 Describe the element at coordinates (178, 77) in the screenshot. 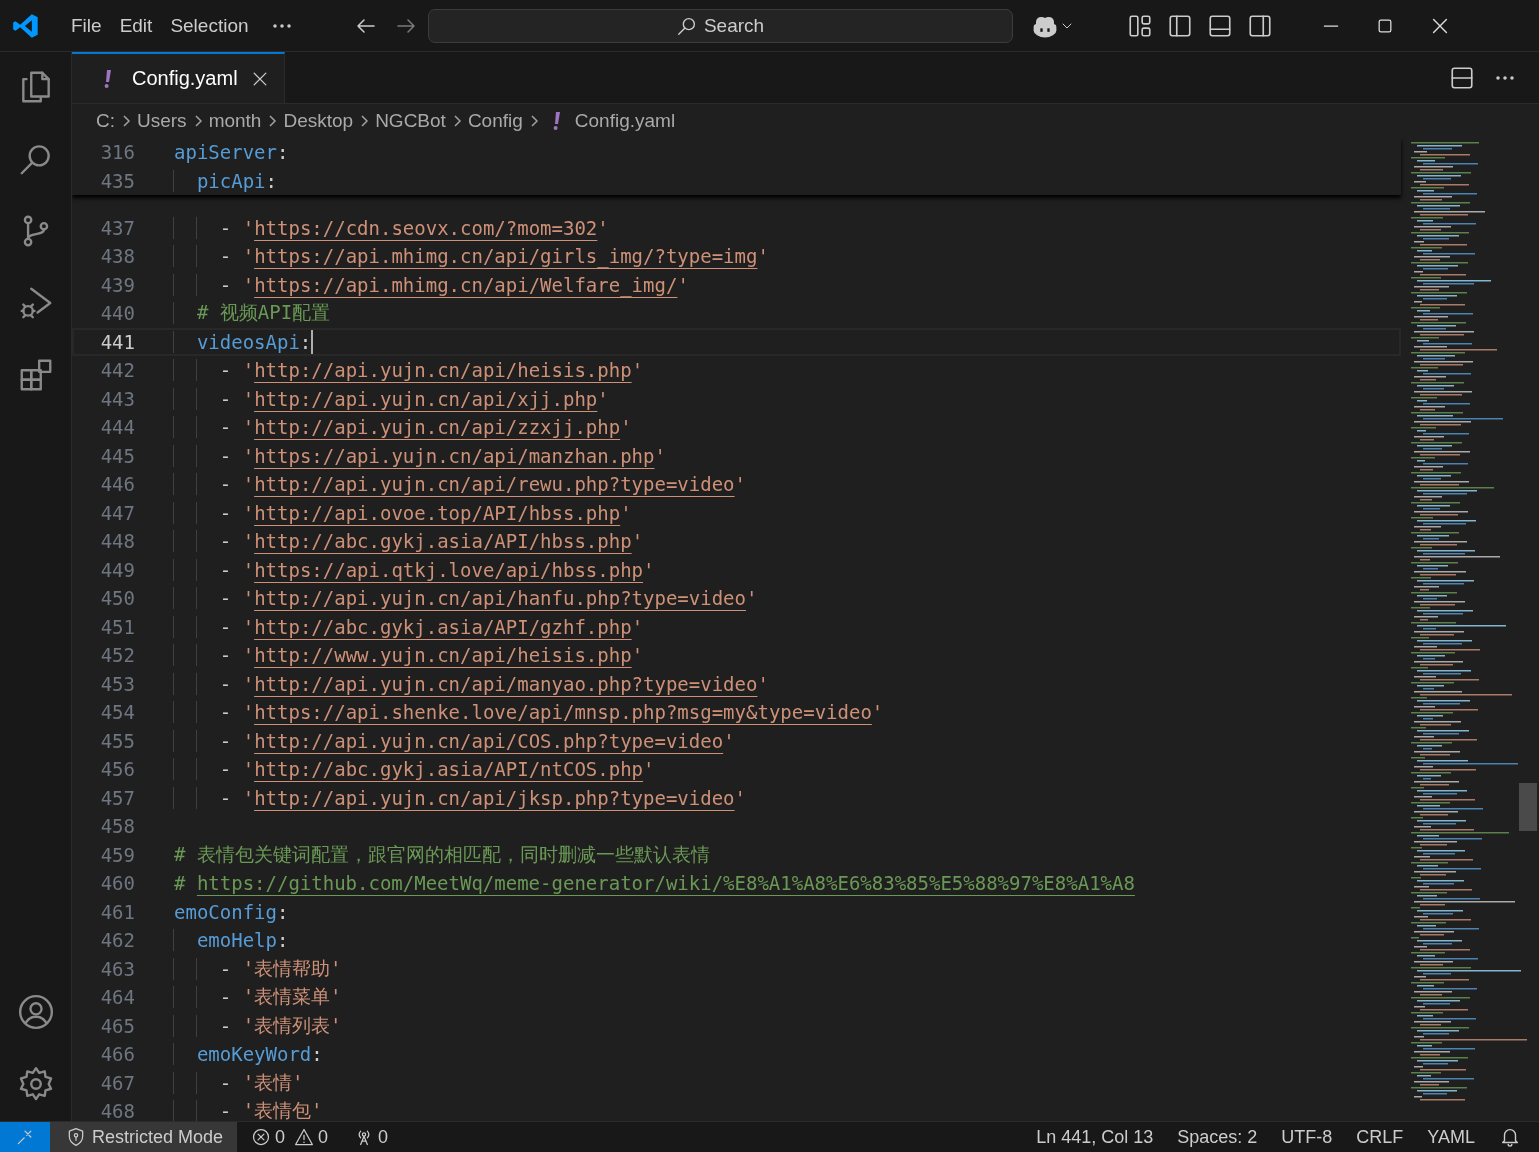

I see `editor-tab: Config.yaml` at that location.